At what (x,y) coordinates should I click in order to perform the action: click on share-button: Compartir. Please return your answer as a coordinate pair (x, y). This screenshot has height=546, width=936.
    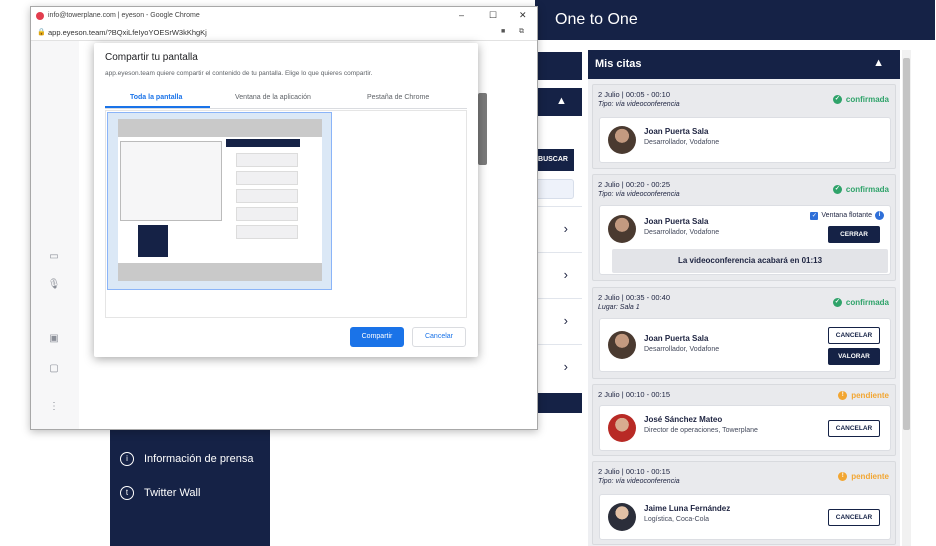
    Looking at the image, I should click on (377, 337).